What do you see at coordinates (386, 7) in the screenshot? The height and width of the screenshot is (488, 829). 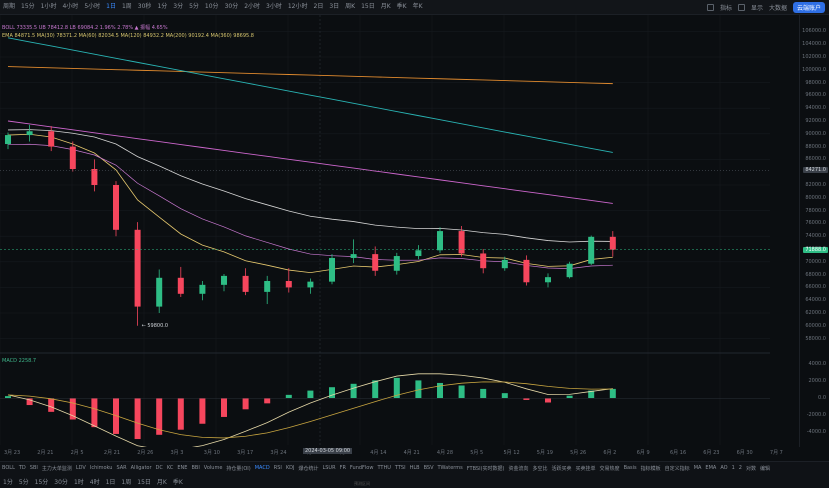 I see `timeframe-20: 月K` at bounding box center [386, 7].